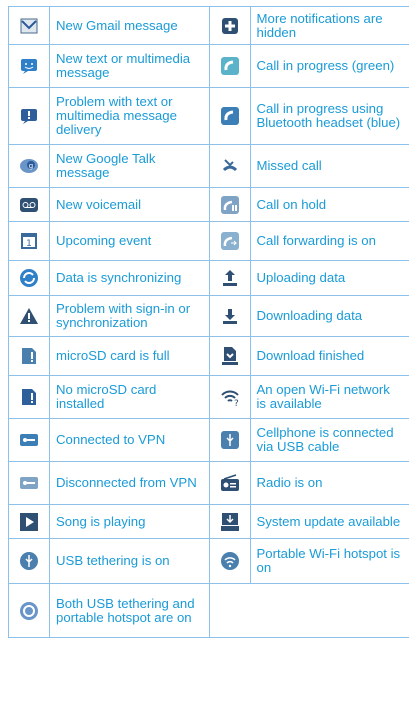 The height and width of the screenshot is (710, 409). I want to click on table-row: microSD card is full Download finished, so click(208, 356).